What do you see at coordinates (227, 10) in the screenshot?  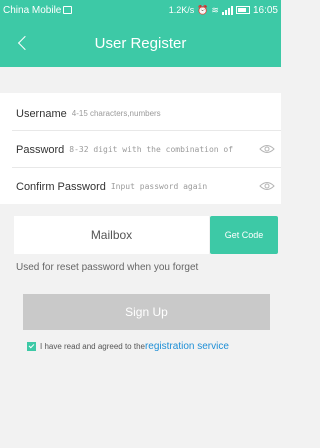 I see `signal-icon` at bounding box center [227, 10].